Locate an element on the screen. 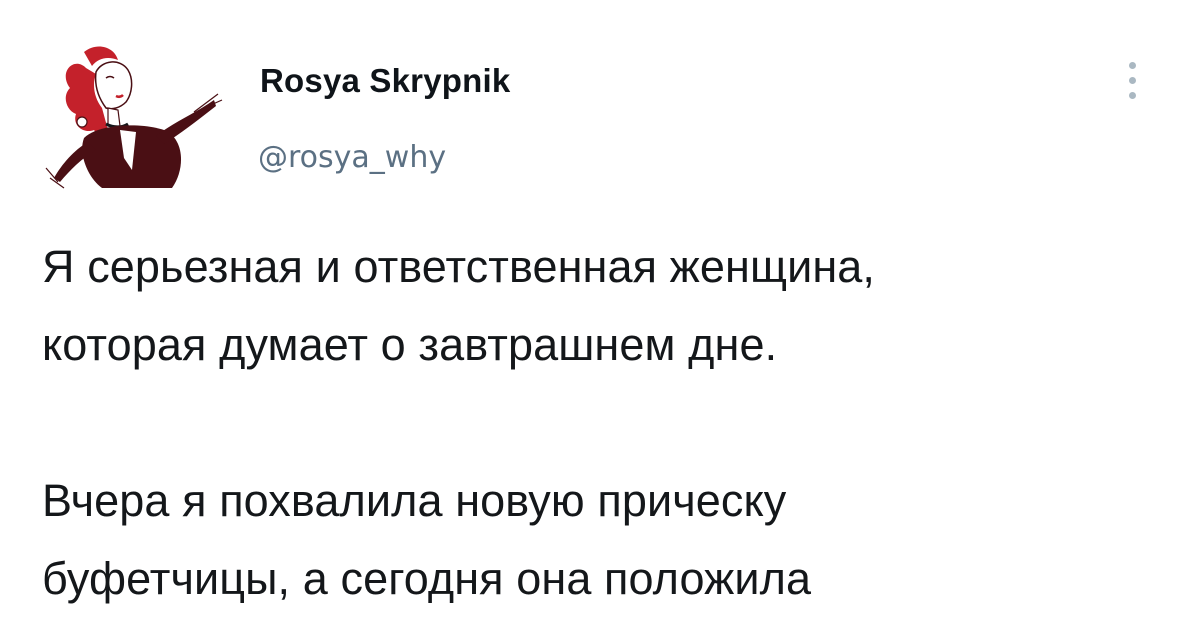 Image resolution: width=1200 pixels, height=628 pixels. more-options-icon is located at coordinates (1133, 81).